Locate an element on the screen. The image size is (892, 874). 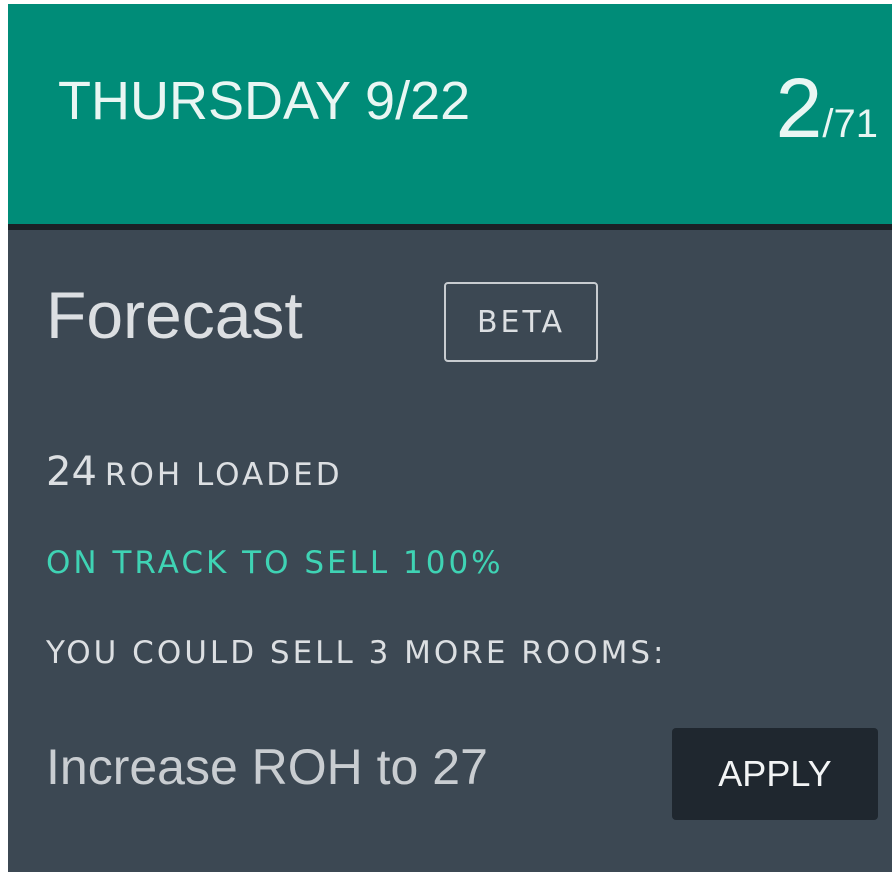
roh-loaded: 24 ROH LOADED is located at coordinates (194, 472).